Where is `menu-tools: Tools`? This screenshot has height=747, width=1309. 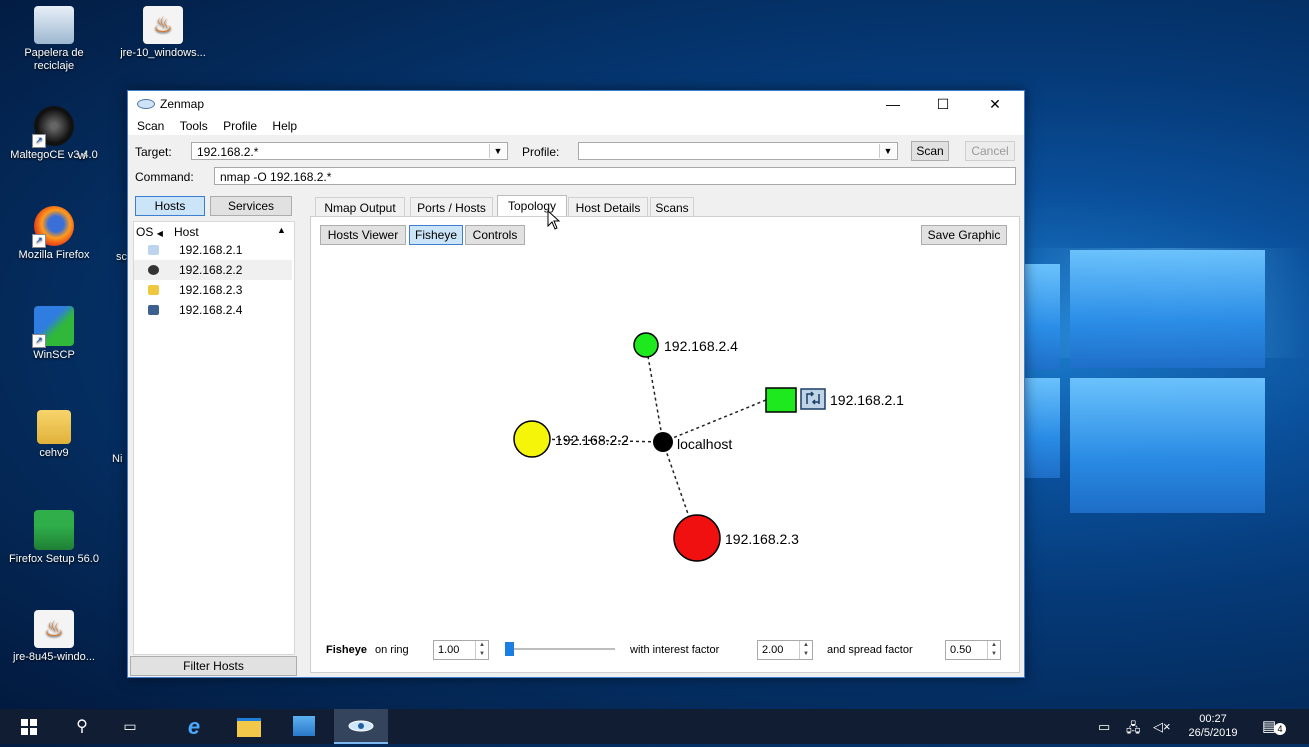
menu-tools: Tools is located at coordinates (194, 126).